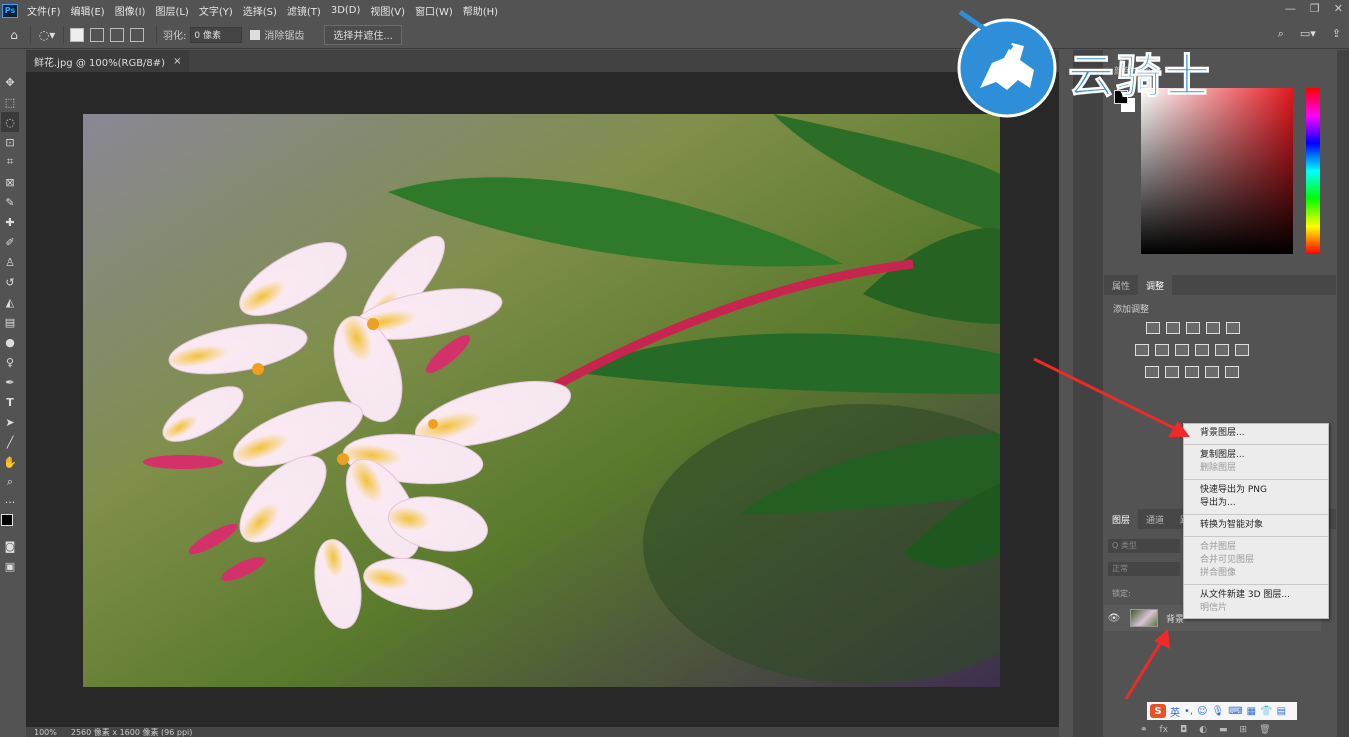  What do you see at coordinates (10, 382) in the screenshot?
I see `pen-tool-icon: ✒` at bounding box center [10, 382].